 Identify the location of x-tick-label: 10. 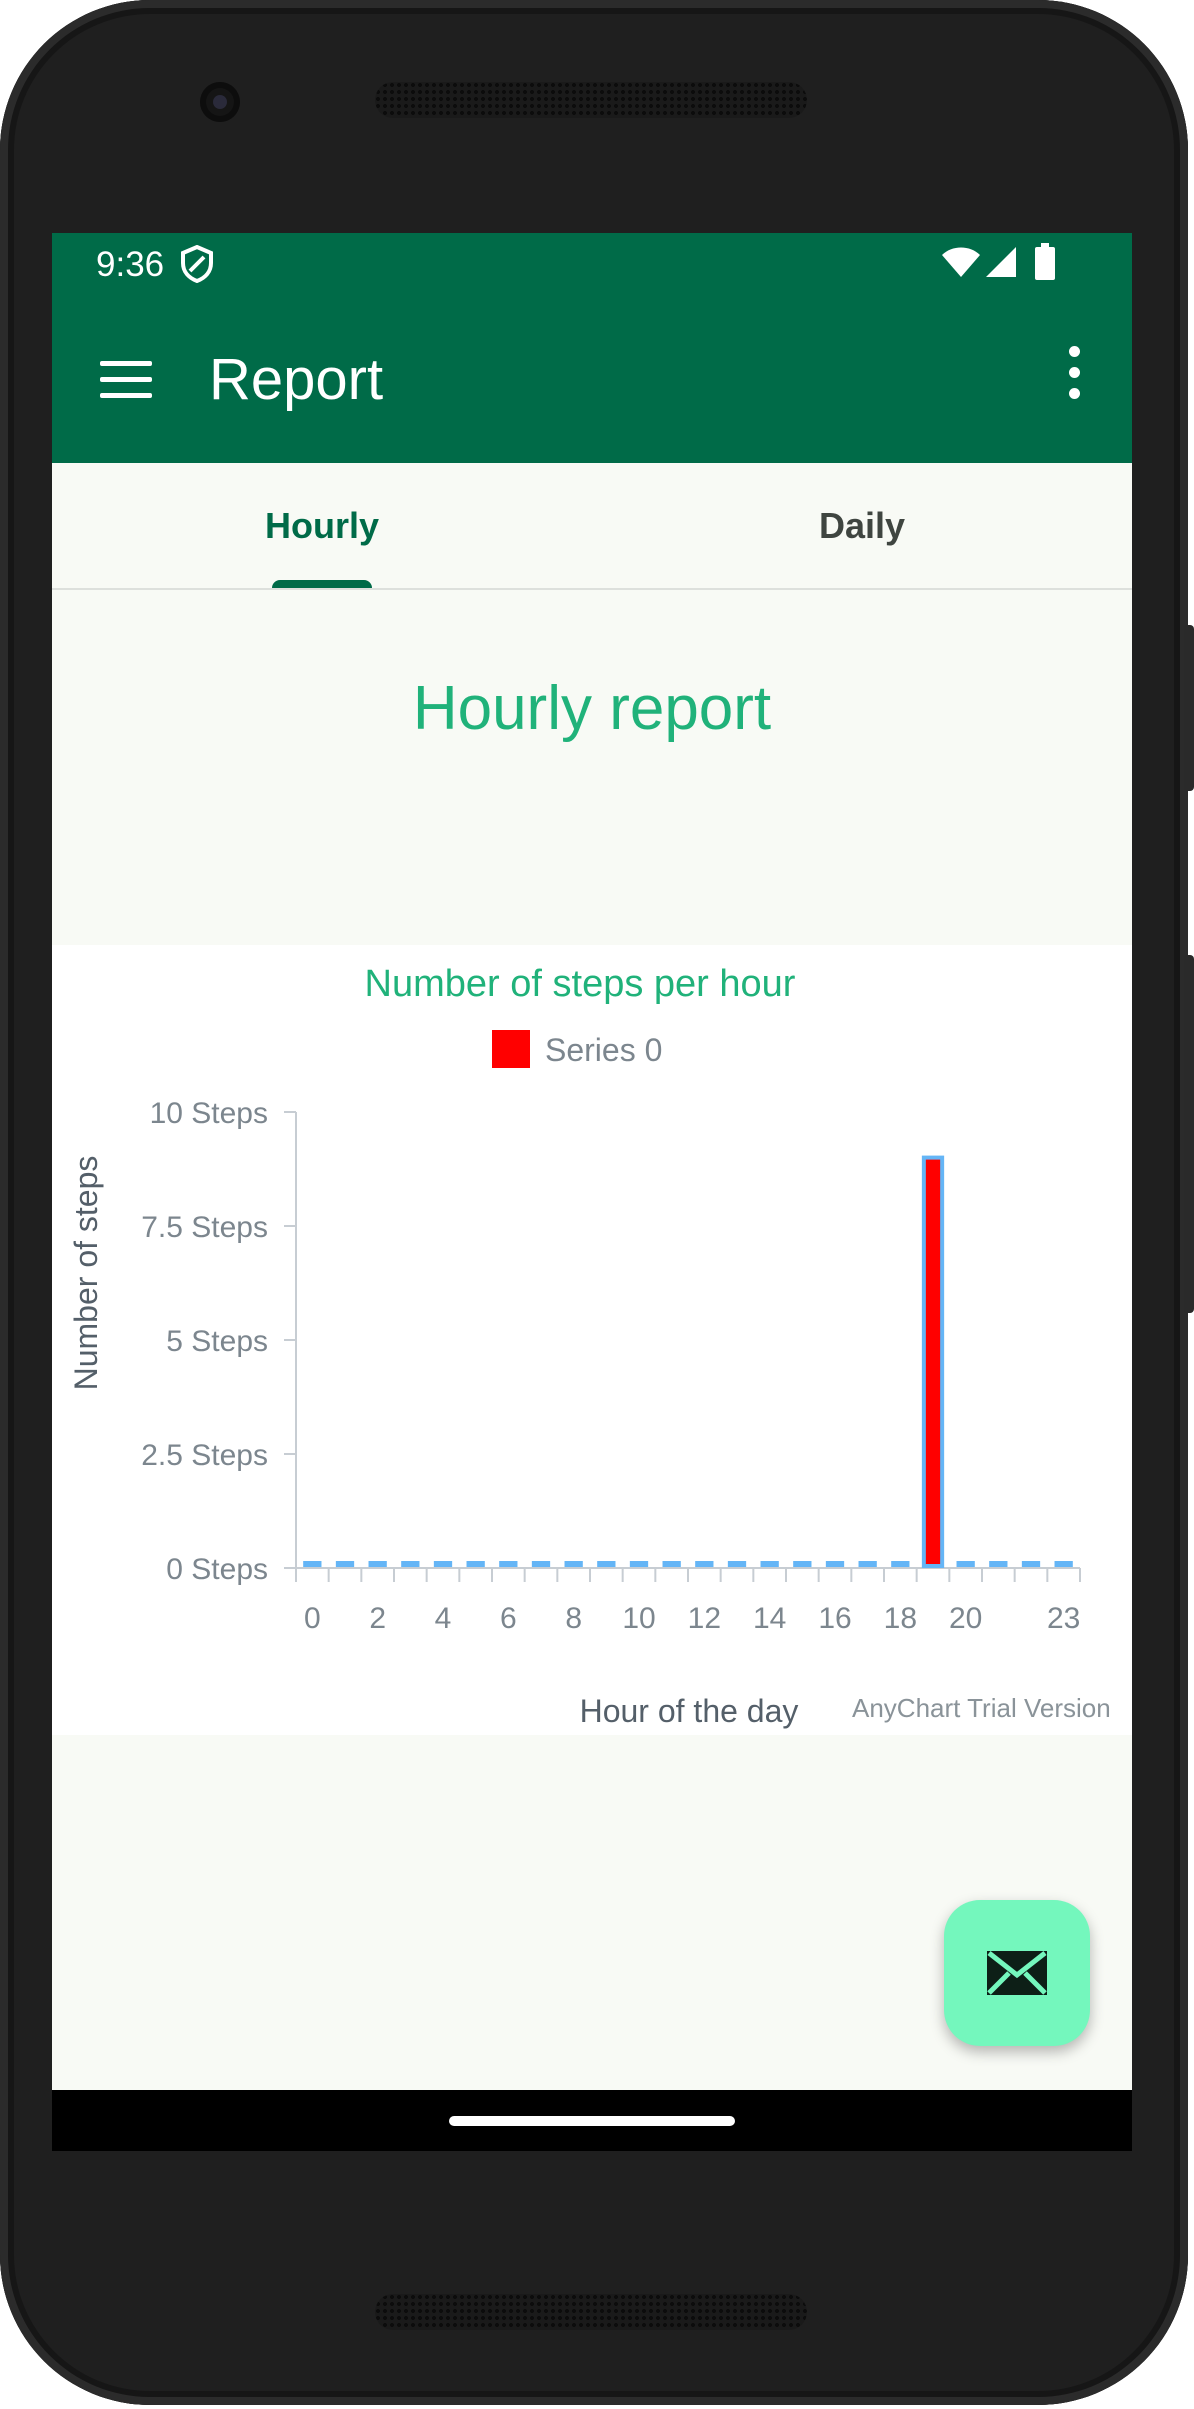
(638, 1618).